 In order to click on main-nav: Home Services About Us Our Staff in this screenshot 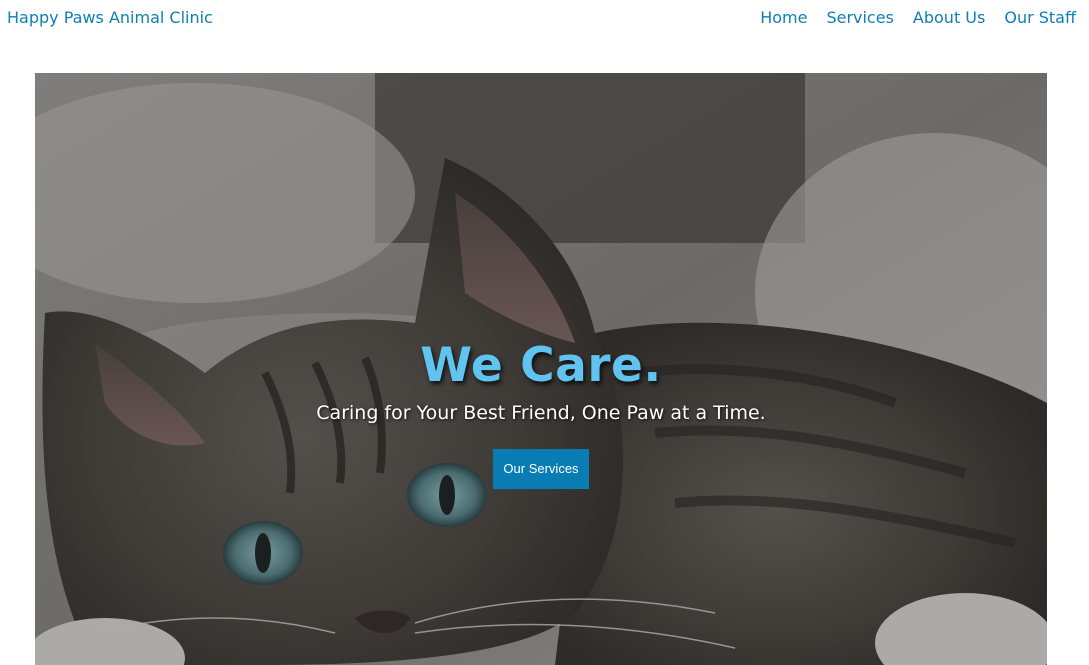, I will do `click(918, 17)`.